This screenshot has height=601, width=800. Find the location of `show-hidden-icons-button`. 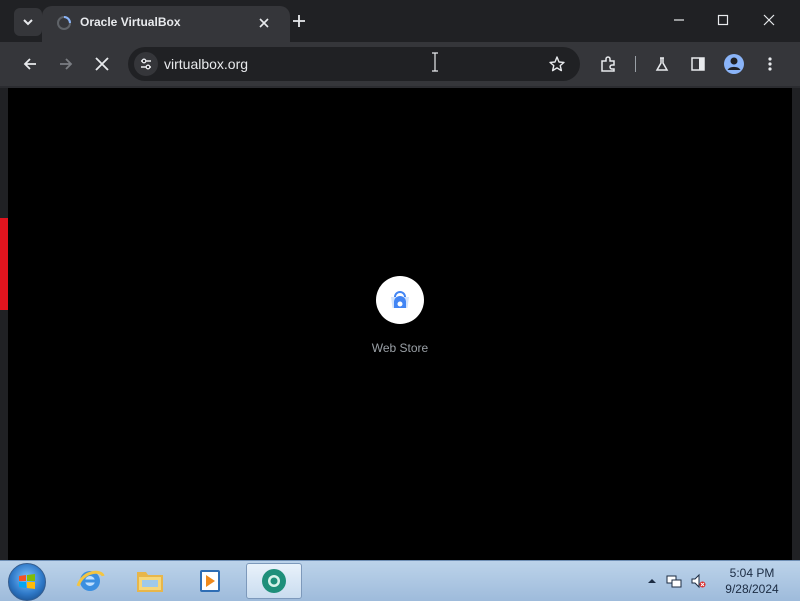

show-hidden-icons-button is located at coordinates (652, 581).